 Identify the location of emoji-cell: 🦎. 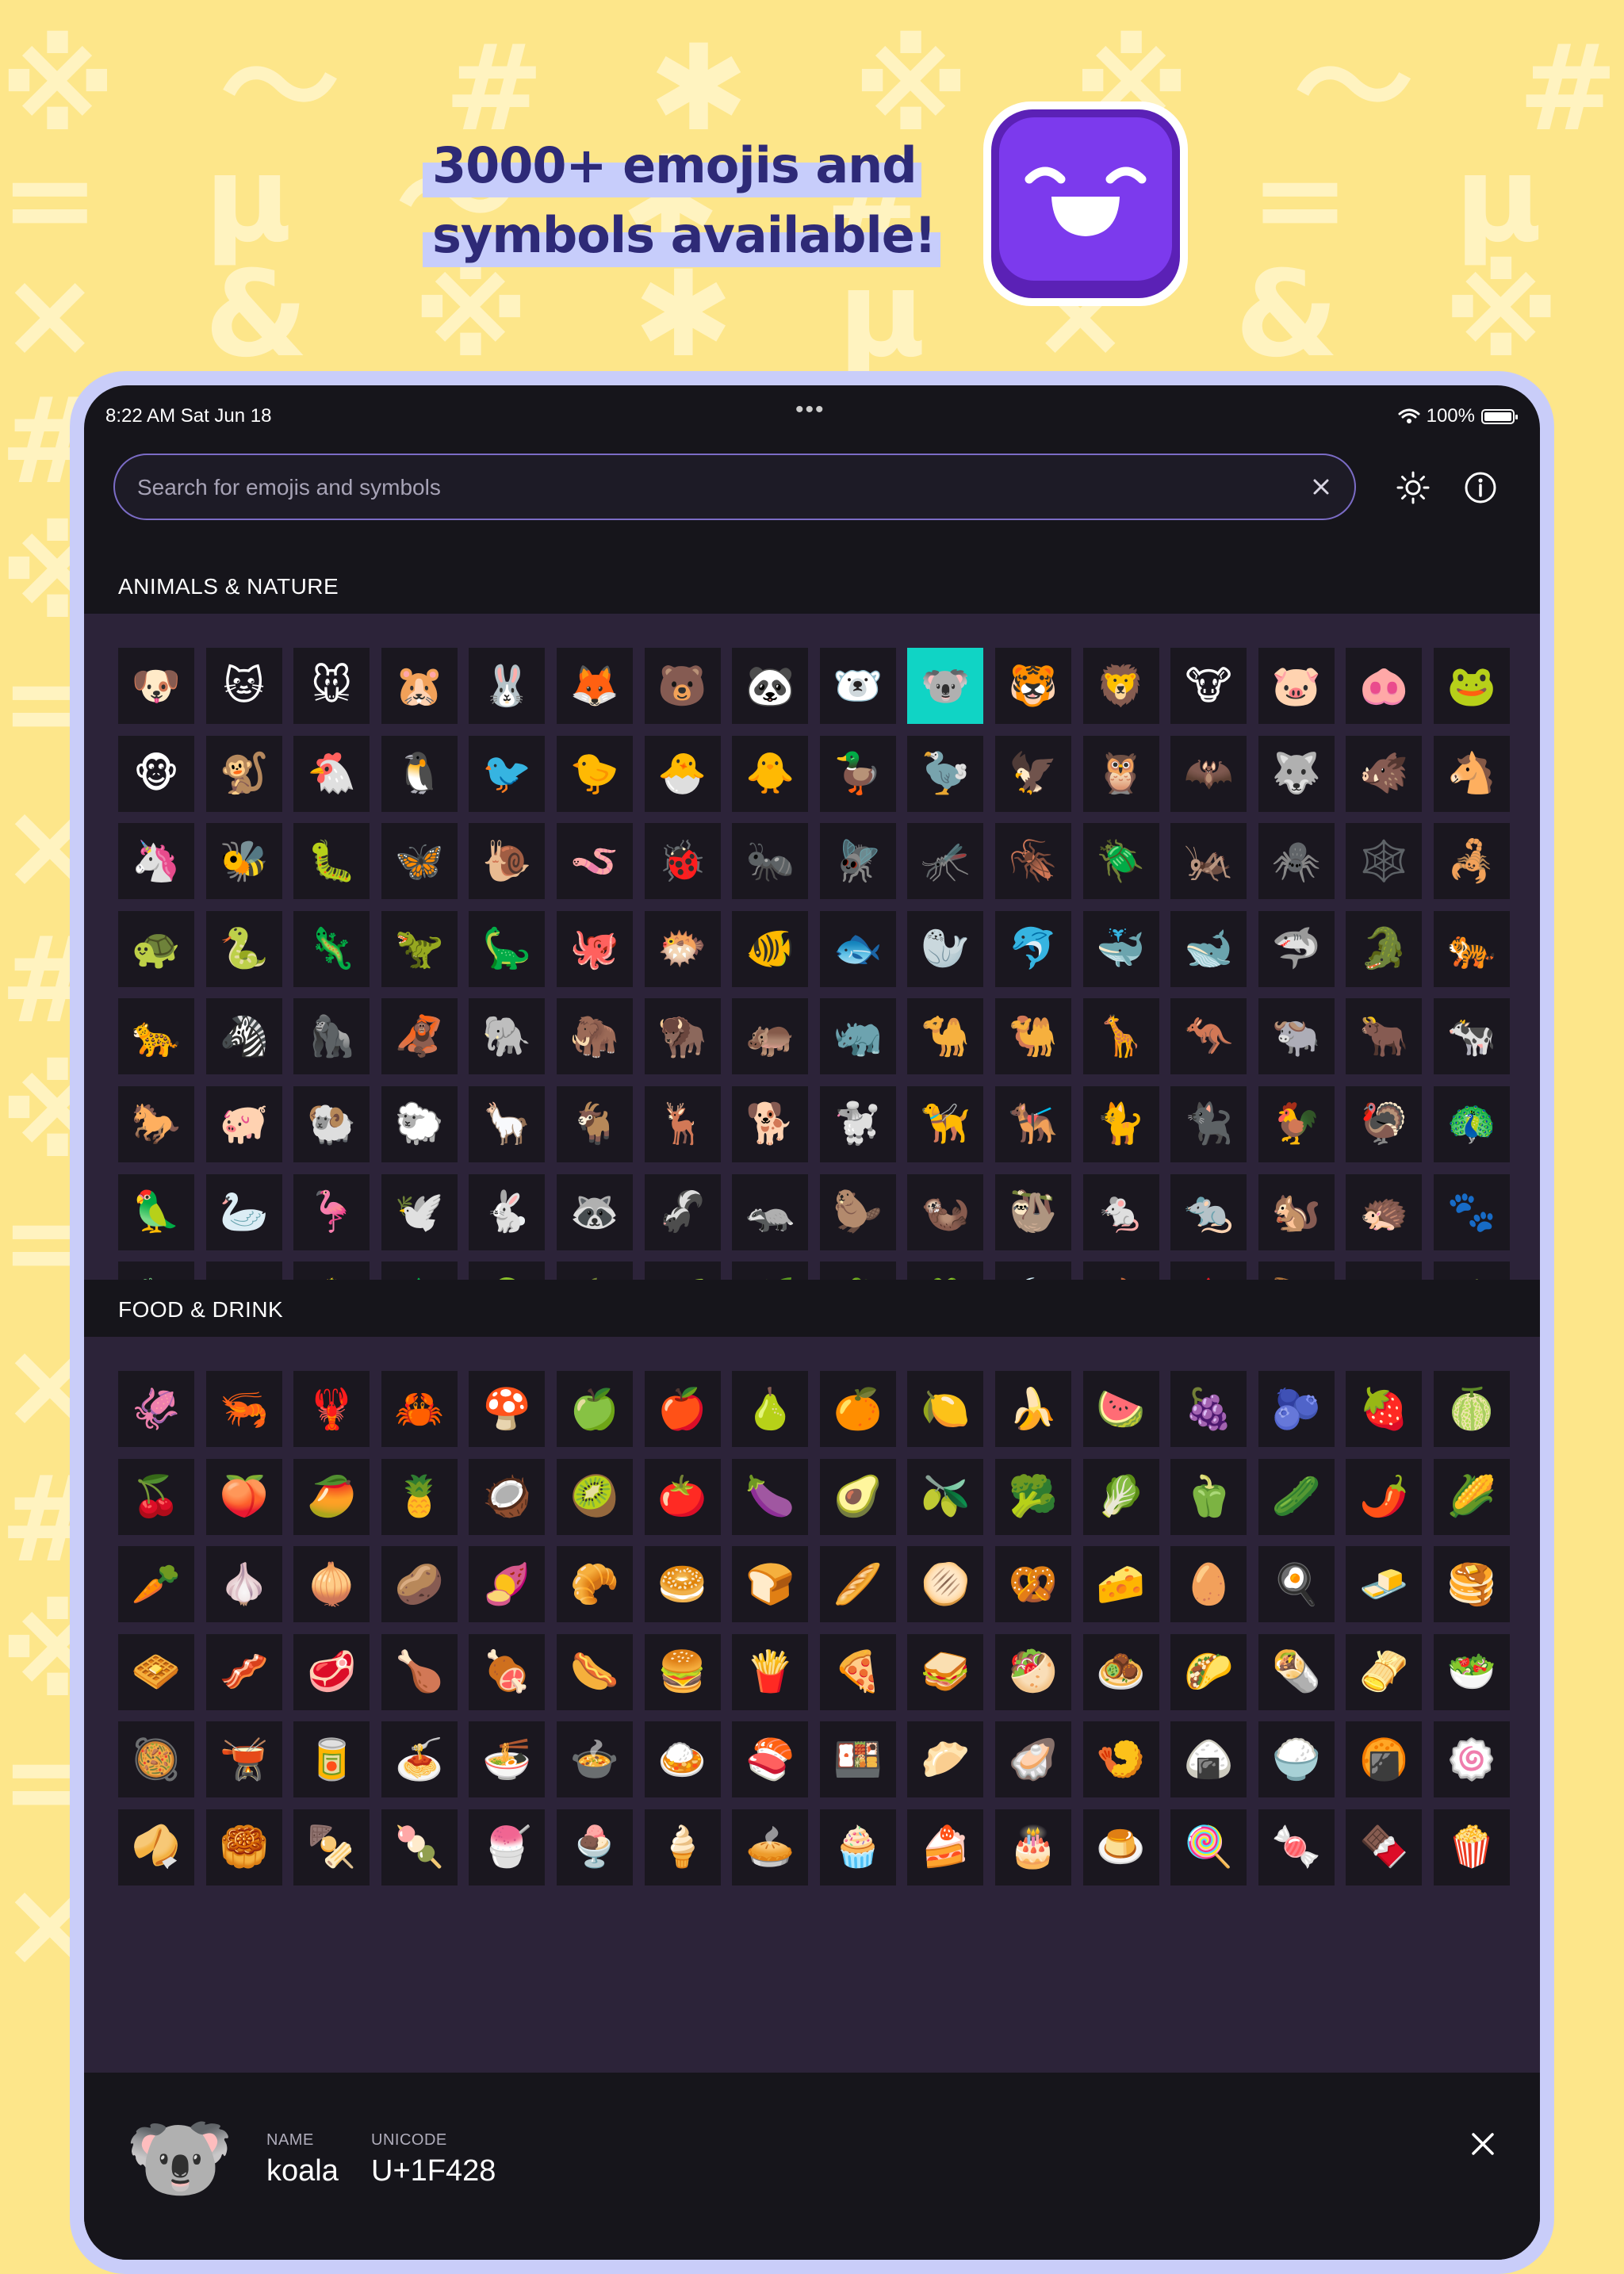
(331, 948).